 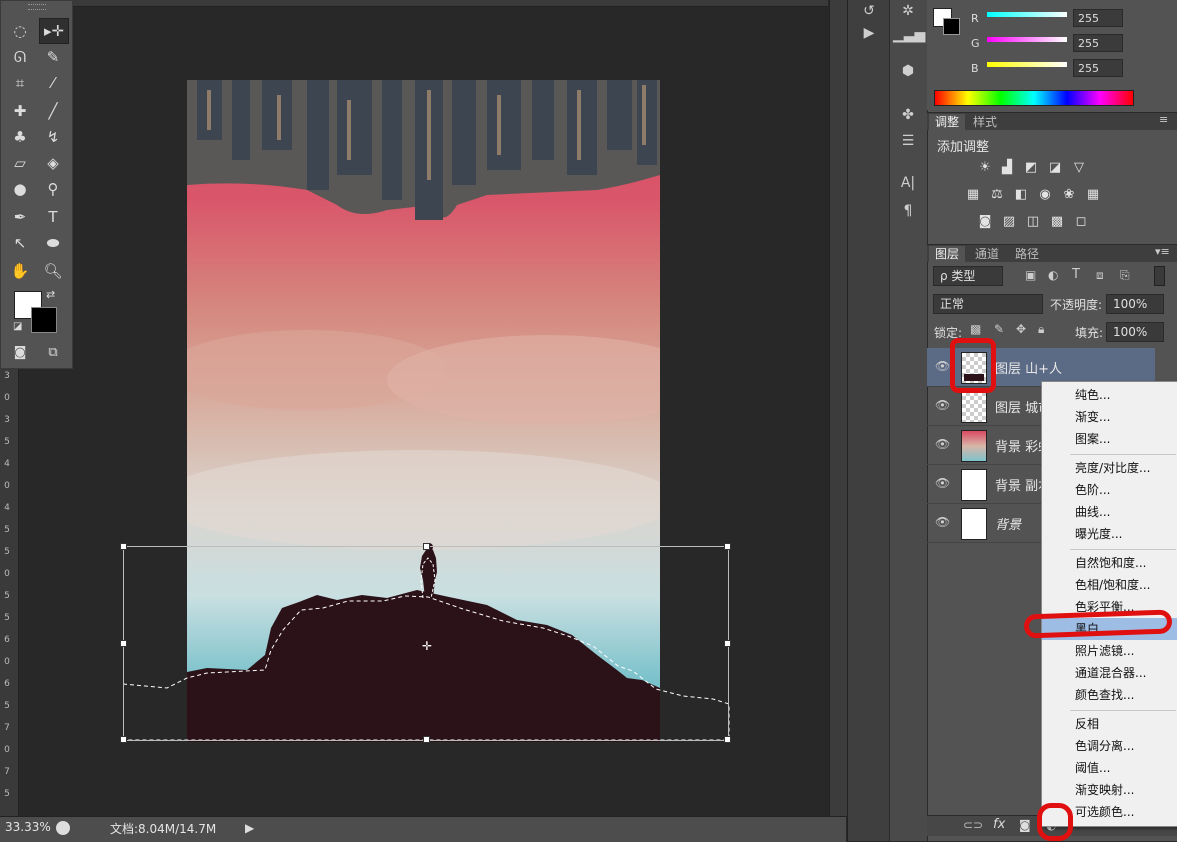 I want to click on blur-tool-icon: ●, so click(x=20, y=189).